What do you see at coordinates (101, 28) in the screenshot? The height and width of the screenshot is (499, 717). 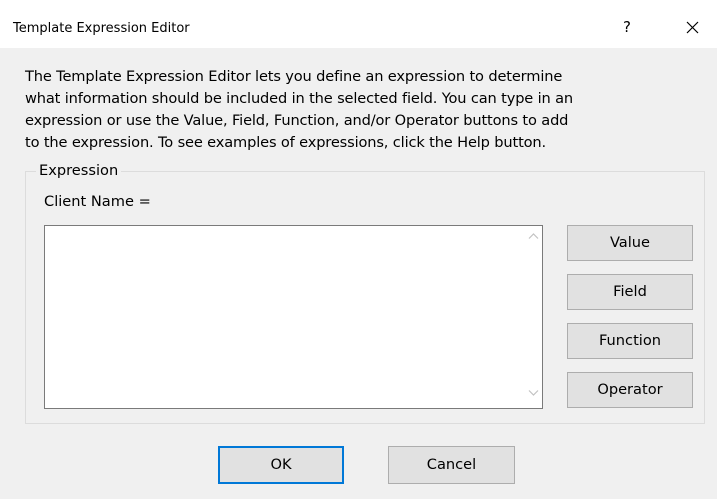 I see `window-title: Template Expression Editor` at bounding box center [101, 28].